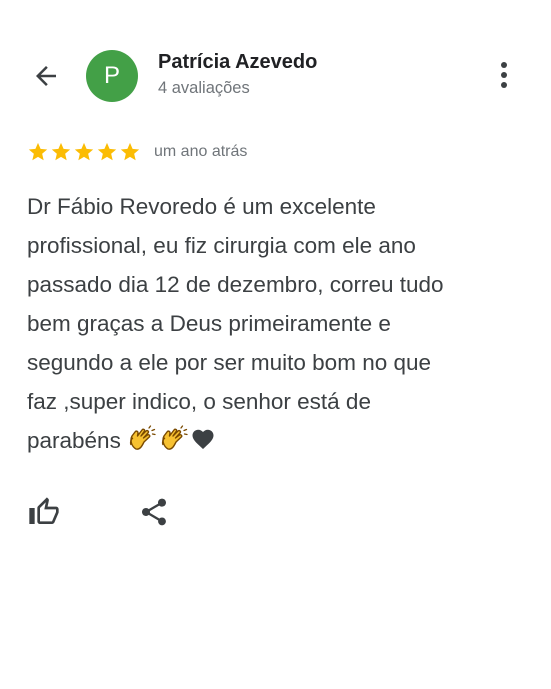 Image resolution: width=551 pixels, height=689 pixels. Describe the element at coordinates (235, 284) in the screenshot. I see `review-line: passado dia 12 de dezembro, correu tudo` at that location.